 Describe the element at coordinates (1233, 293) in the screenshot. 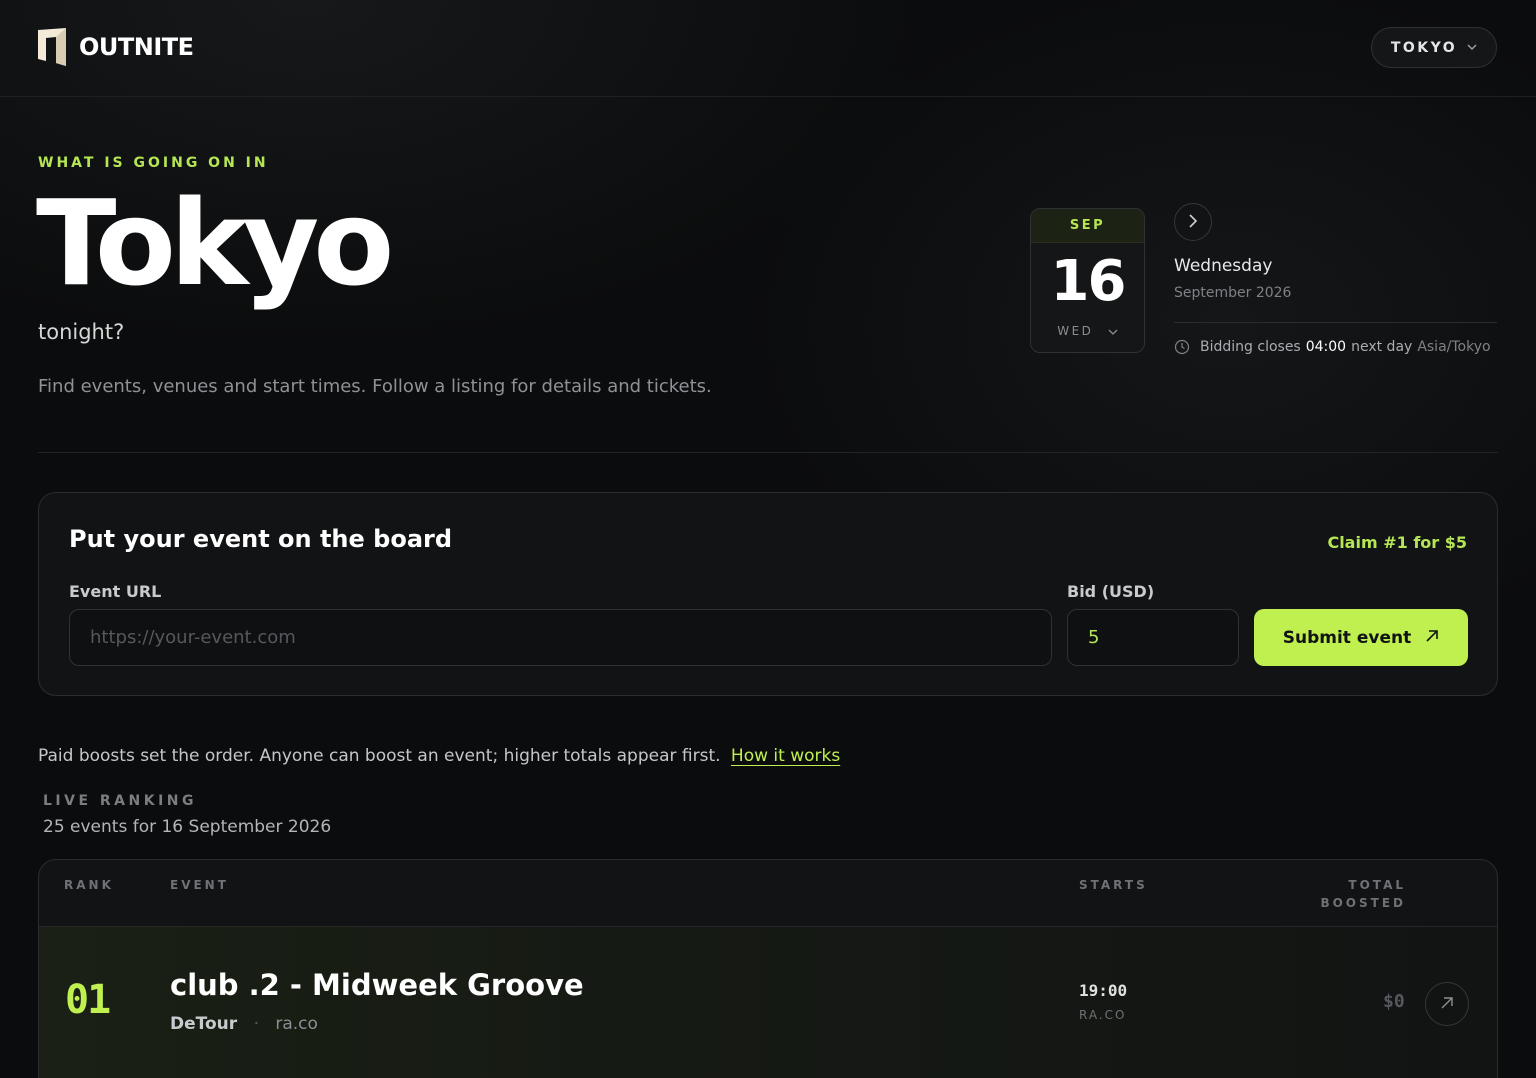

I see `selected-month-year: September 2026` at that location.